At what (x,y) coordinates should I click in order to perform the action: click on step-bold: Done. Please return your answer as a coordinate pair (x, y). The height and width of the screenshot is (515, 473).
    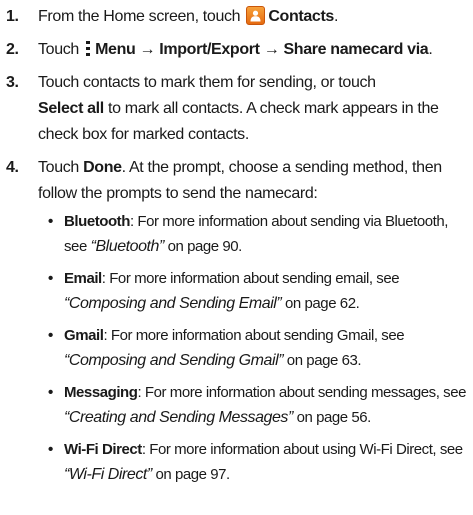
    Looking at the image, I should click on (102, 167).